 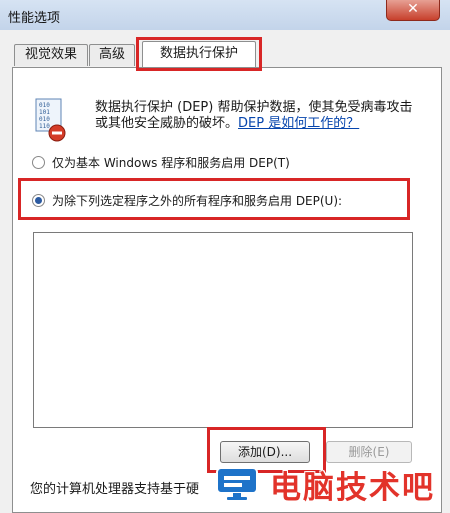 What do you see at coordinates (214, 199) in the screenshot?
I see `highlight-radio-box` at bounding box center [214, 199].